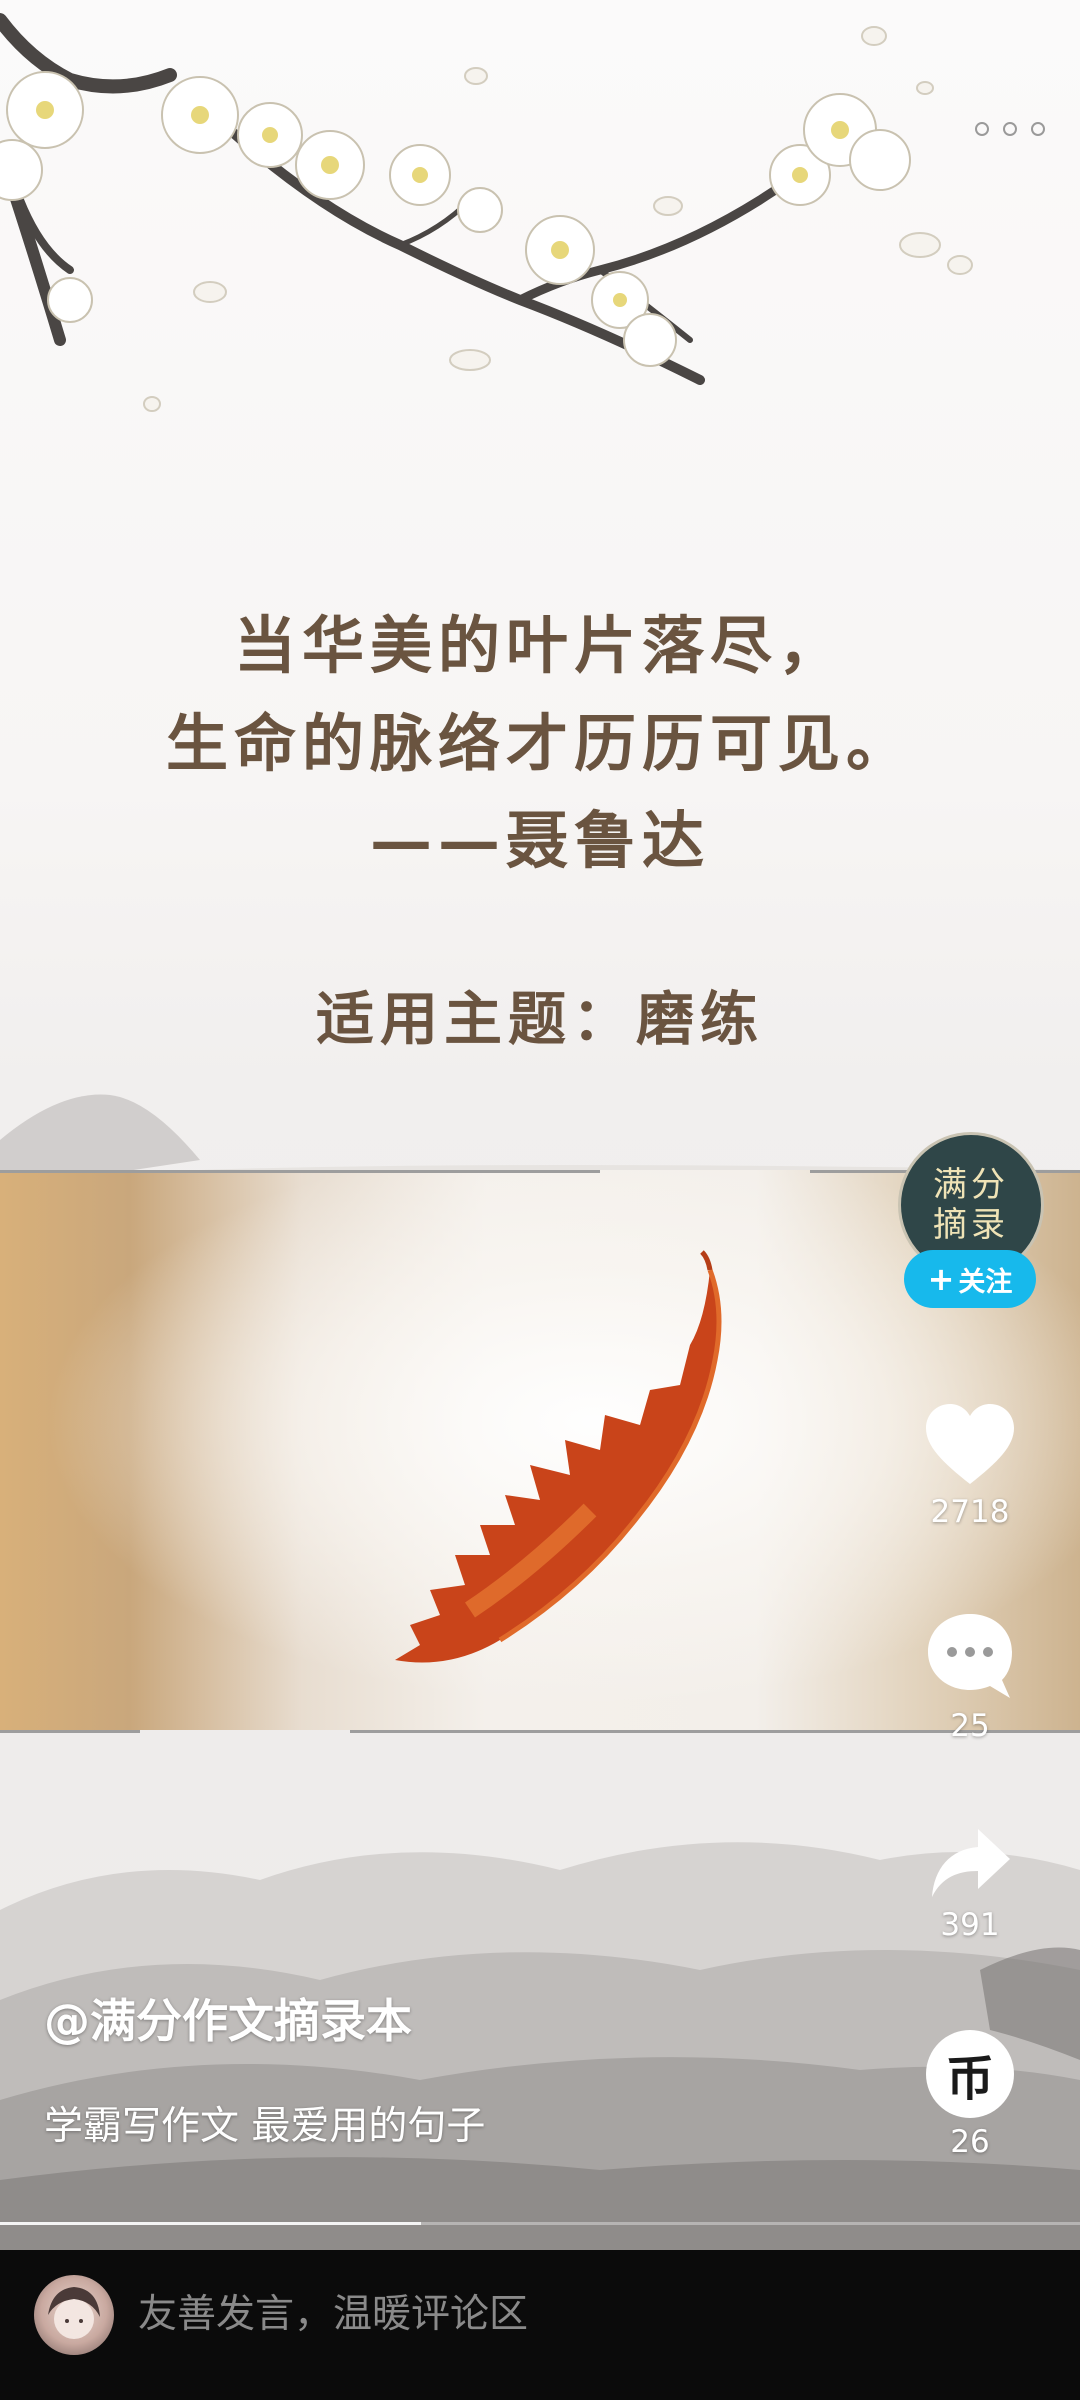 This screenshot has height=2400, width=1080. What do you see at coordinates (539, 1019) in the screenshot?
I see `theme-line: 适用主题：磨练` at bounding box center [539, 1019].